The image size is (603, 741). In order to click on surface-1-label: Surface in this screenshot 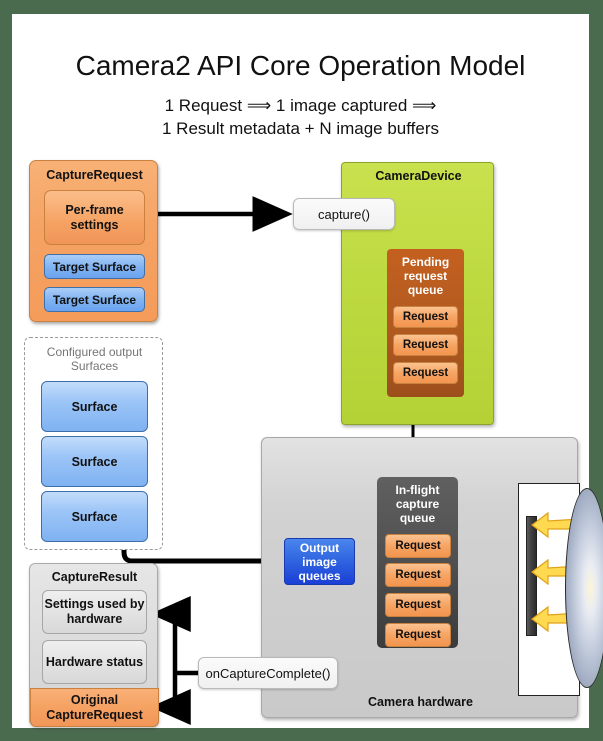, I will do `click(94, 406)`.